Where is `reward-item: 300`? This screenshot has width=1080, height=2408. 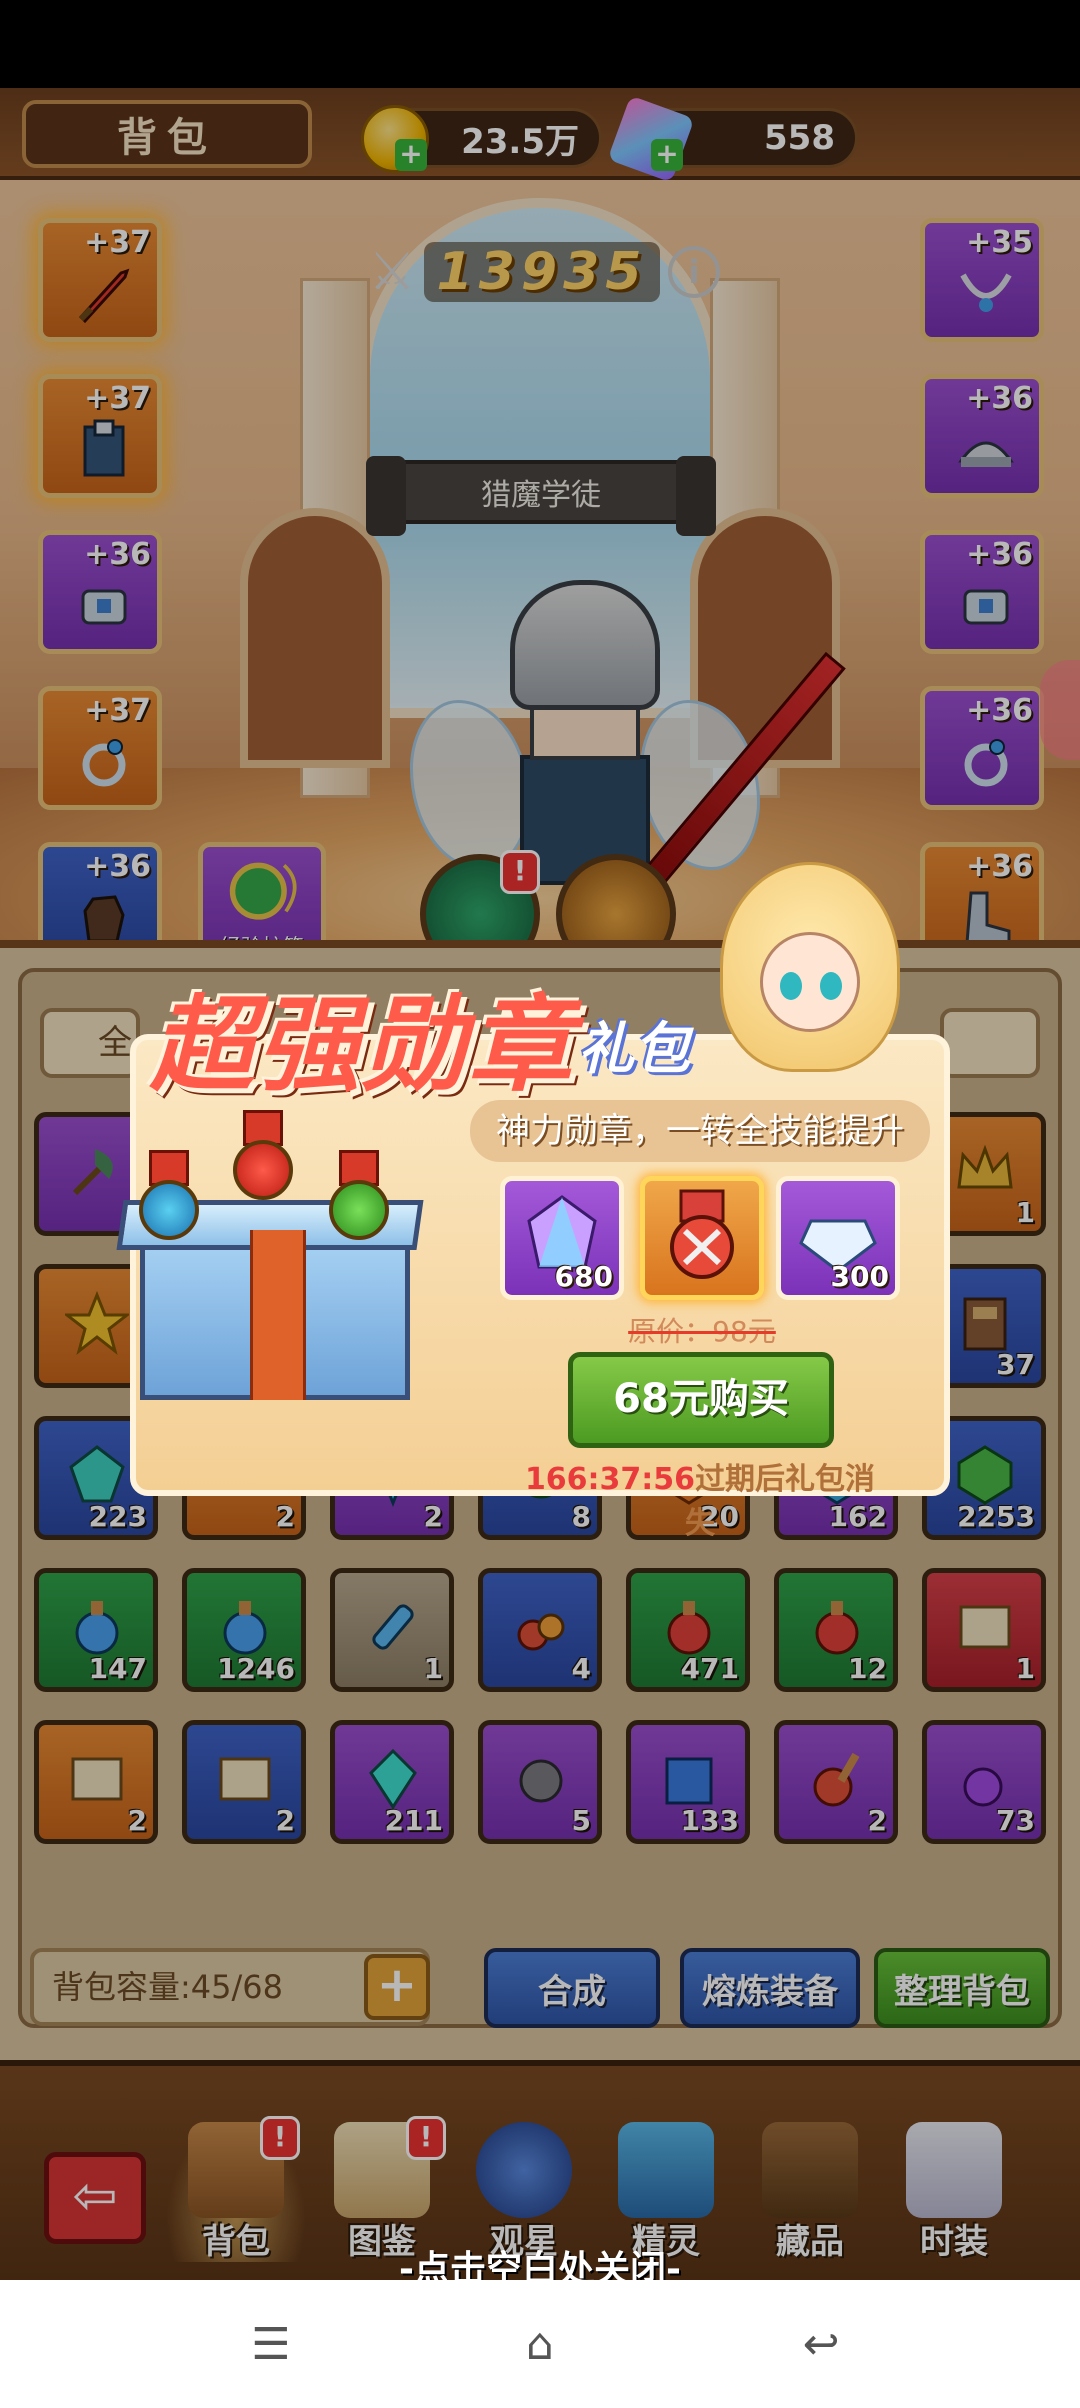 reward-item: 300 is located at coordinates (838, 1238).